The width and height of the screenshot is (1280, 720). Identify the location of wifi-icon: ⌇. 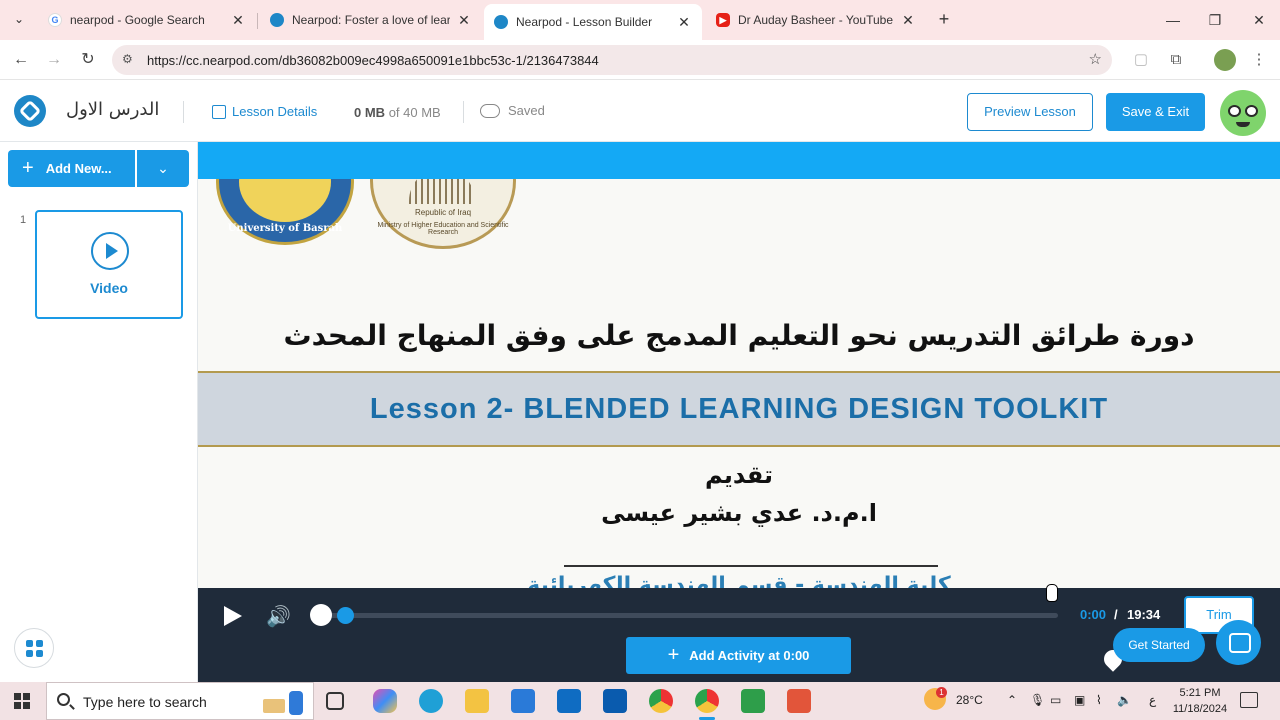
(1099, 700).